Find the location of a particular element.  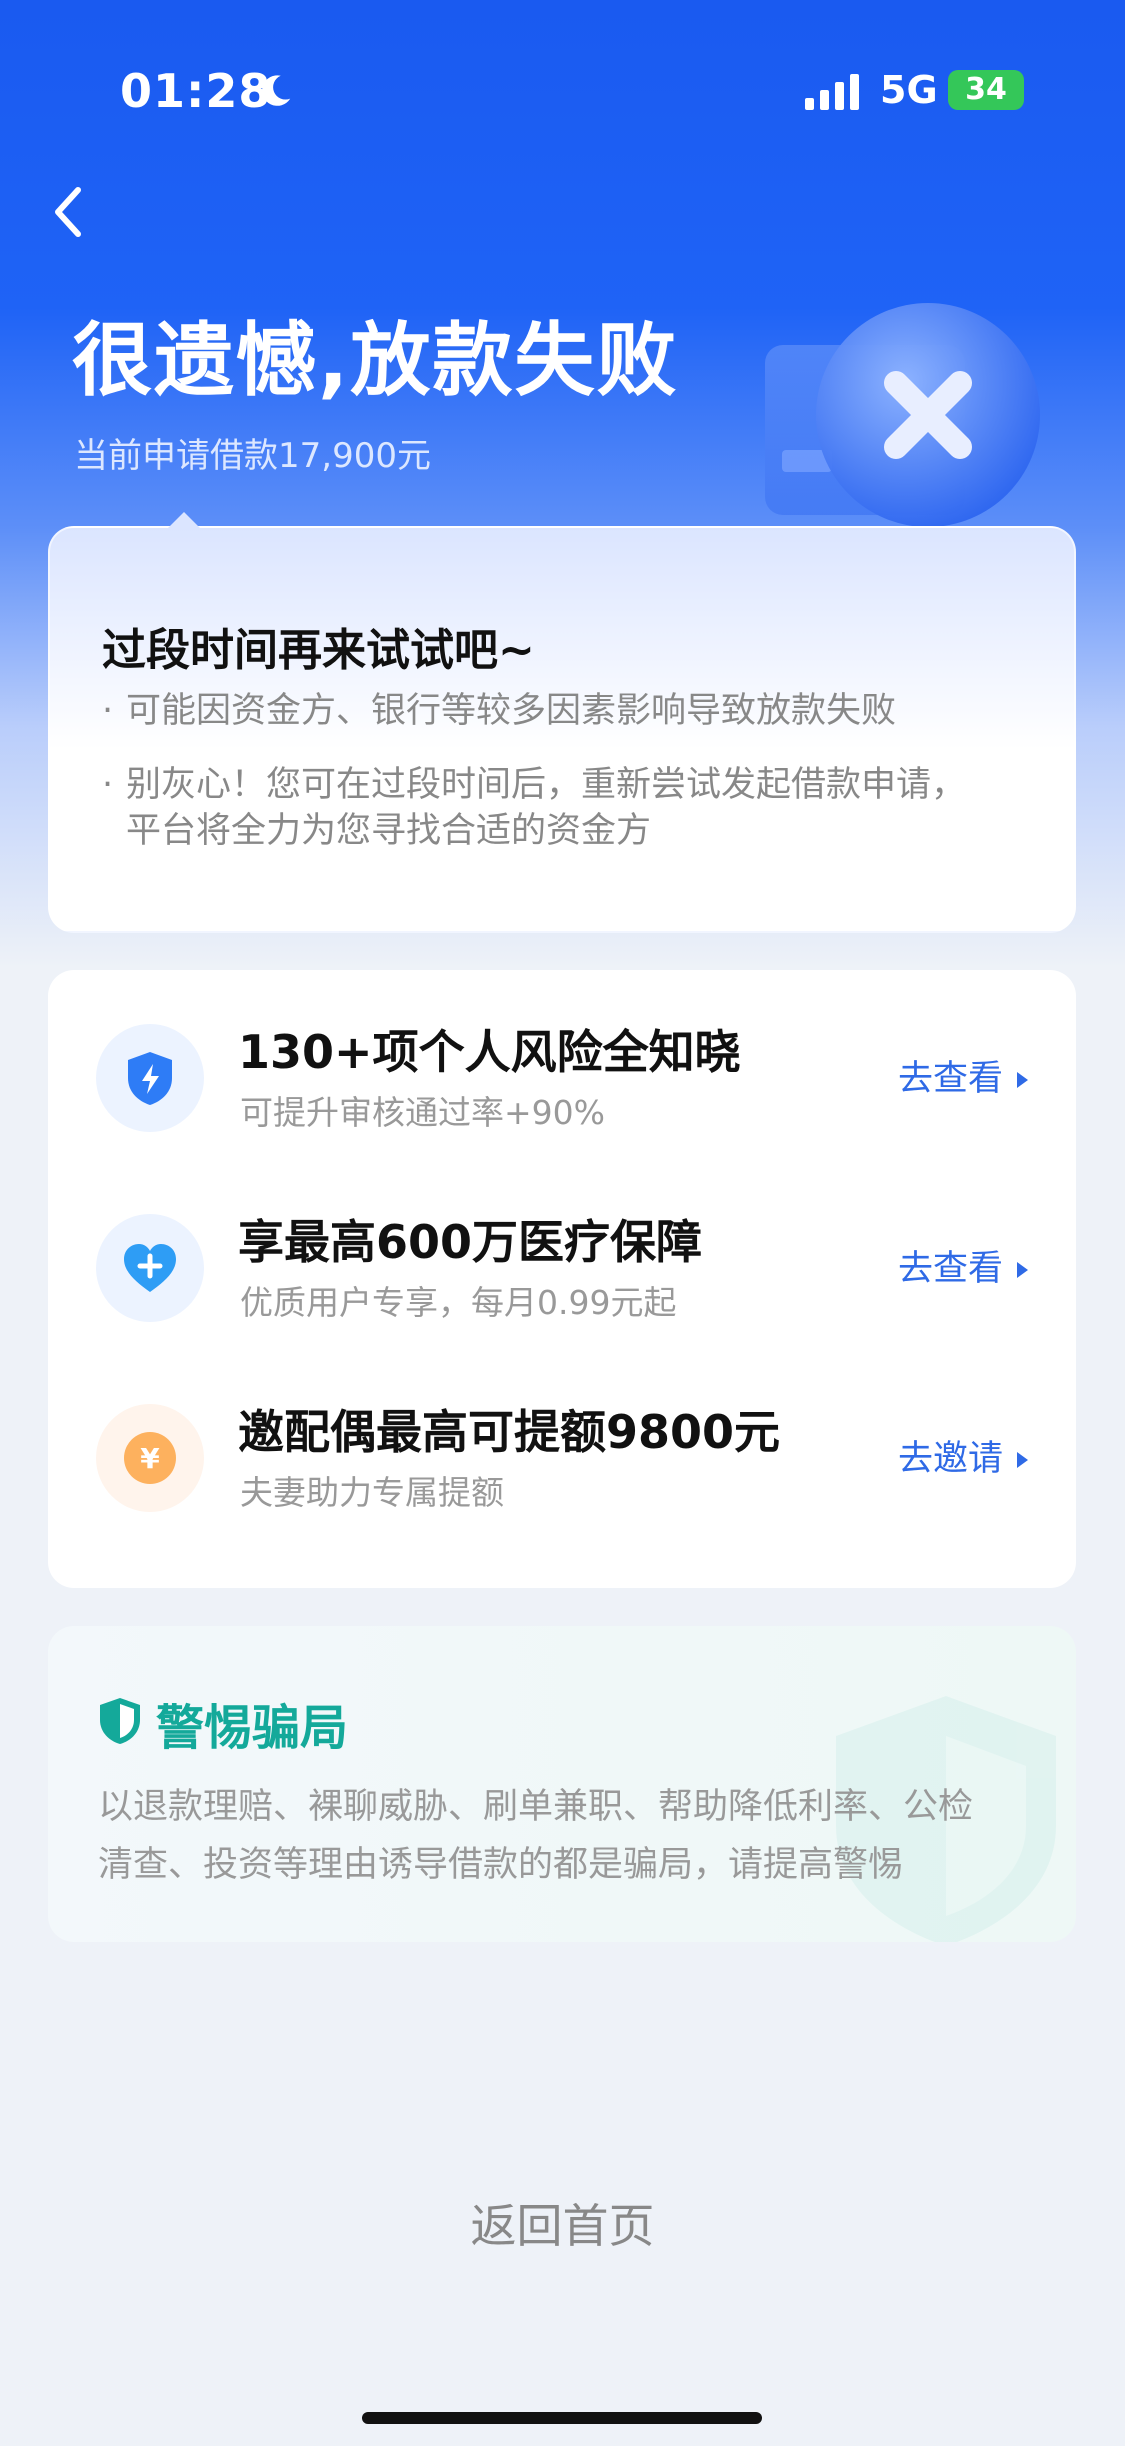

yuan-coin-icon: ¥ is located at coordinates (150, 1458).